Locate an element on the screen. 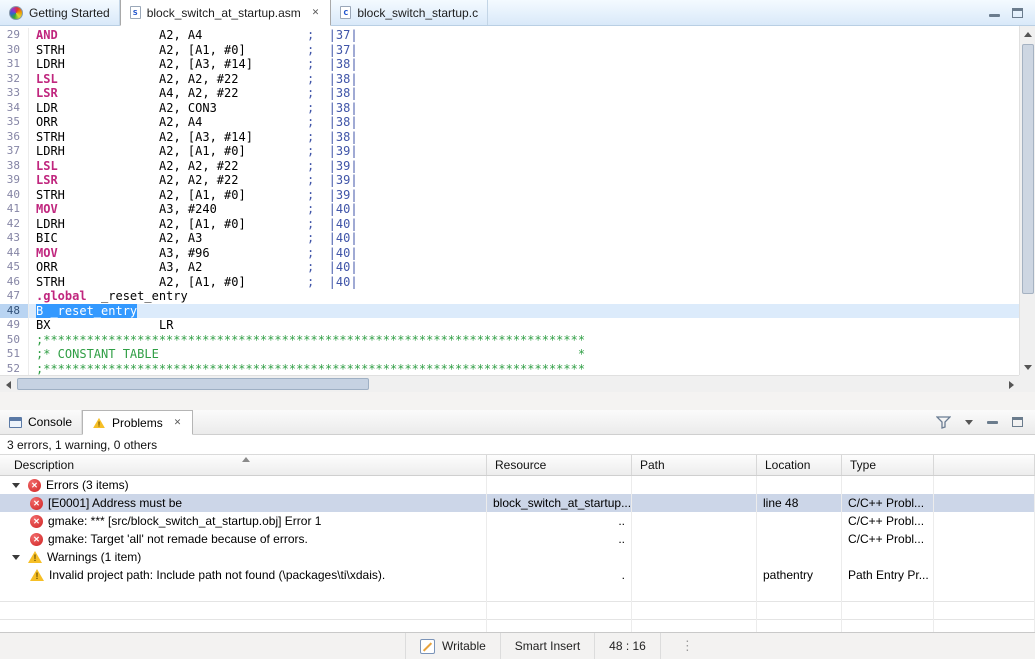  editor-tab: Getting Started is located at coordinates (60, 12).